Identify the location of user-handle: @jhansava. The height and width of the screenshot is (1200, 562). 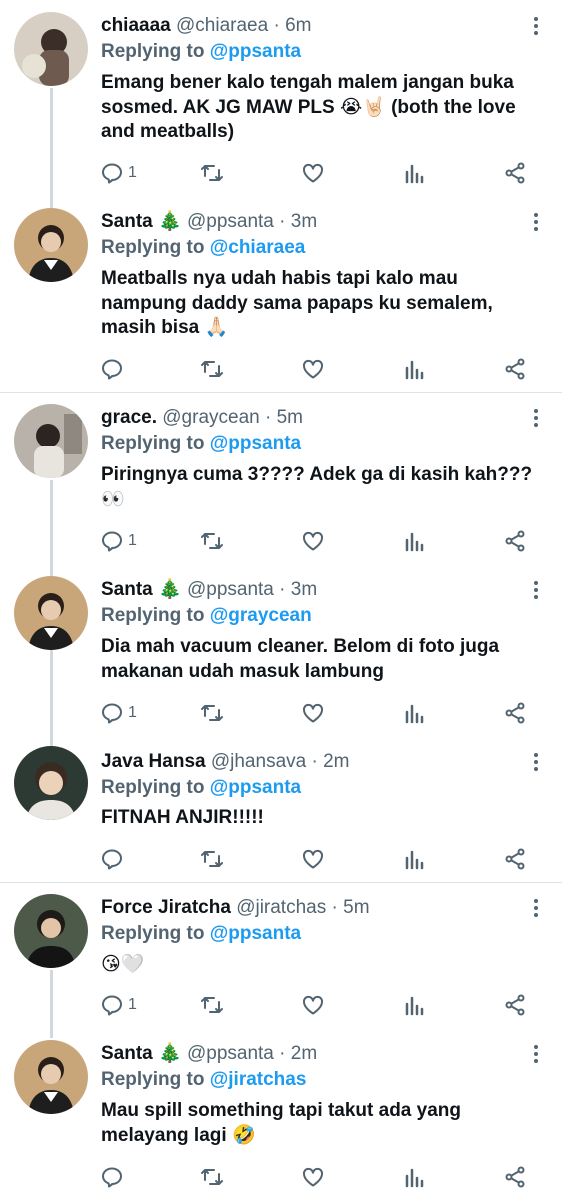
(258, 761).